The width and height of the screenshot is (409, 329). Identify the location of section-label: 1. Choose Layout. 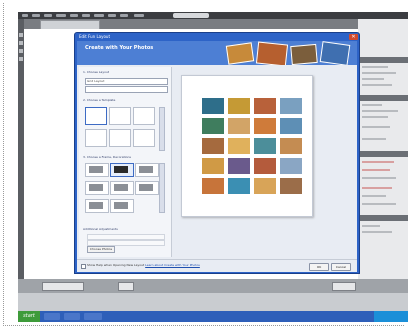
(96, 72).